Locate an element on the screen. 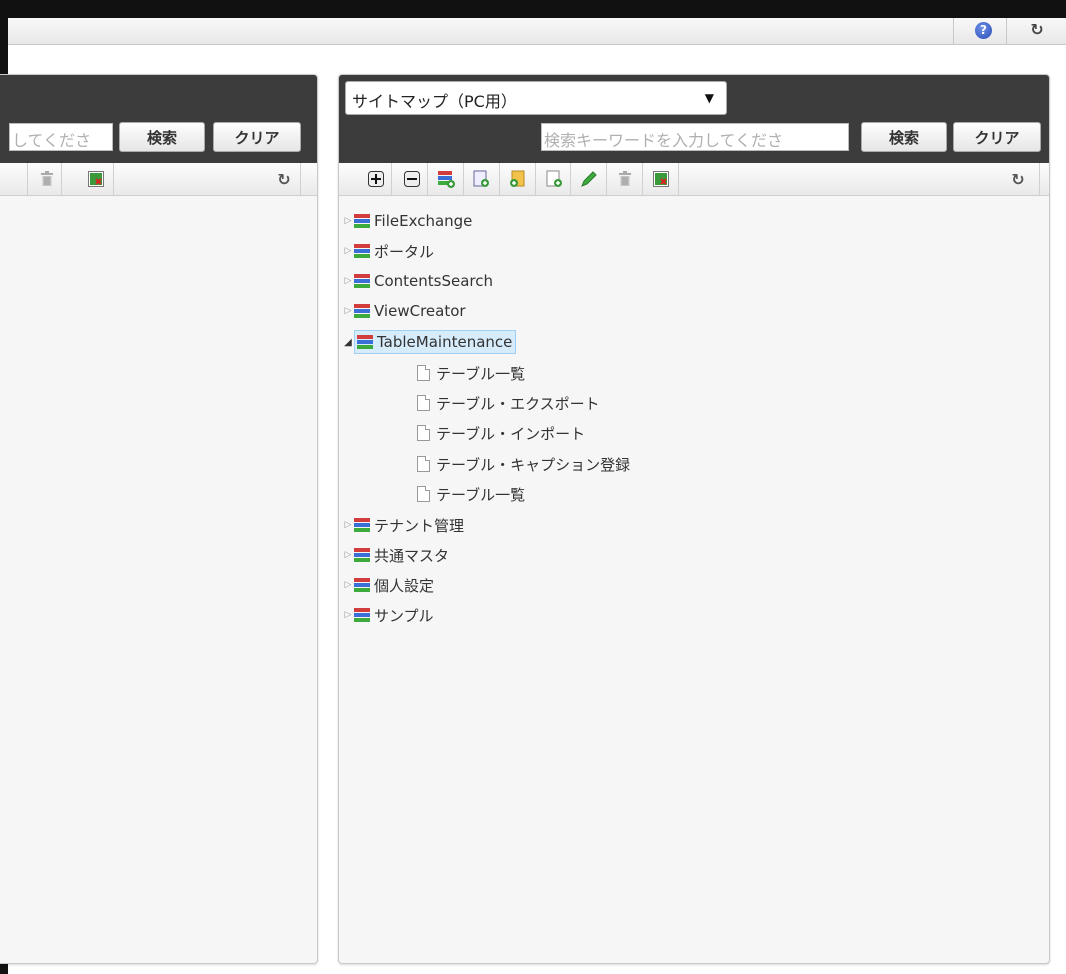 The height and width of the screenshot is (974, 1066). add-page-icon is located at coordinates (481, 179).